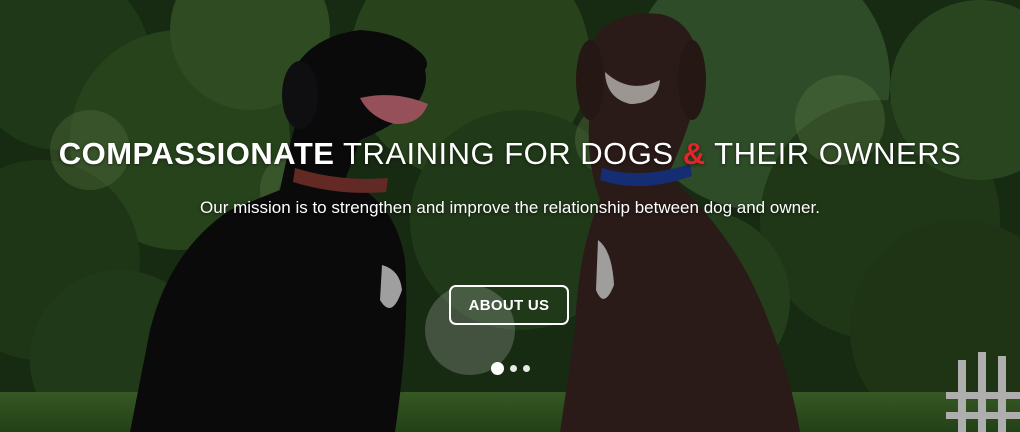 The height and width of the screenshot is (432, 1020). I want to click on slider-pagination, so click(510, 368).